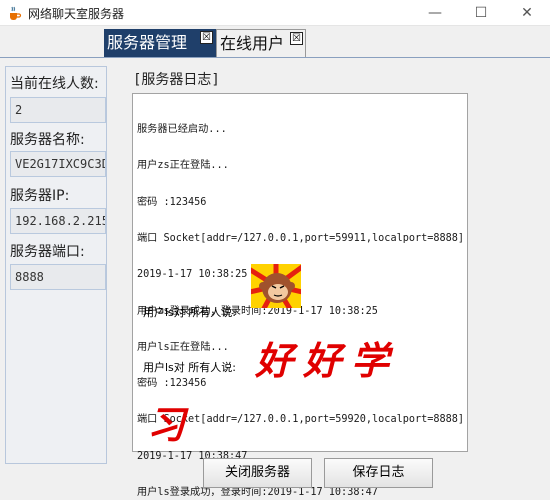 Image resolution: width=550 pixels, height=500 pixels. I want to click on handwritten-message: 好好学, so click(327, 360).